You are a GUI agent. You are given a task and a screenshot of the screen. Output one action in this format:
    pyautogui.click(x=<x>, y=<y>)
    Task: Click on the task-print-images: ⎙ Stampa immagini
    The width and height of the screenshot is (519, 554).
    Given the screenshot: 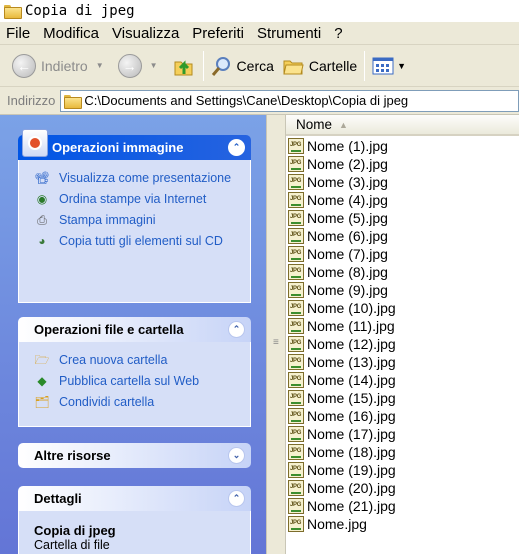 What is the action you would take?
    pyautogui.click(x=138, y=220)
    